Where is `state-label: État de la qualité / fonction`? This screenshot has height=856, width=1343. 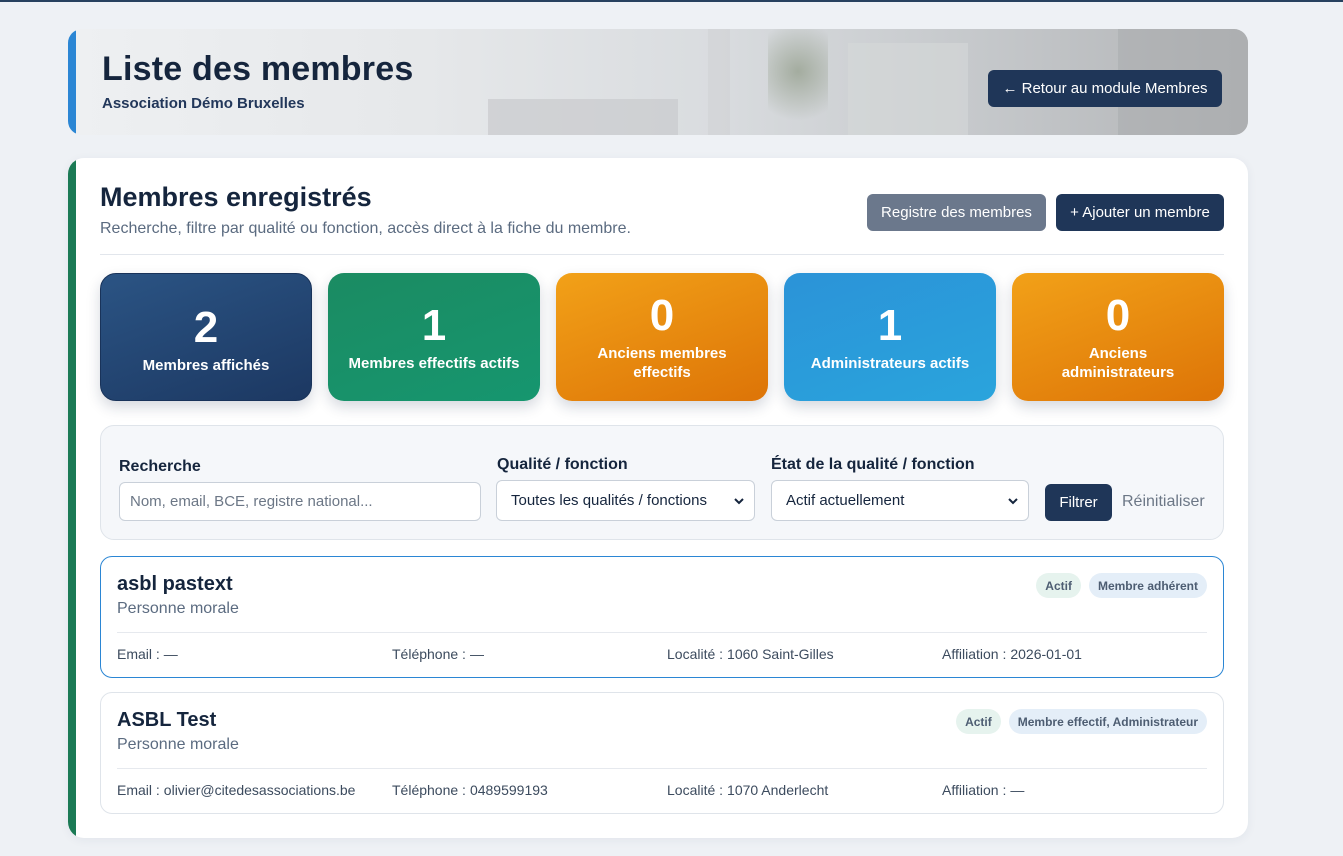 state-label: État de la qualité / fonction is located at coordinates (873, 464).